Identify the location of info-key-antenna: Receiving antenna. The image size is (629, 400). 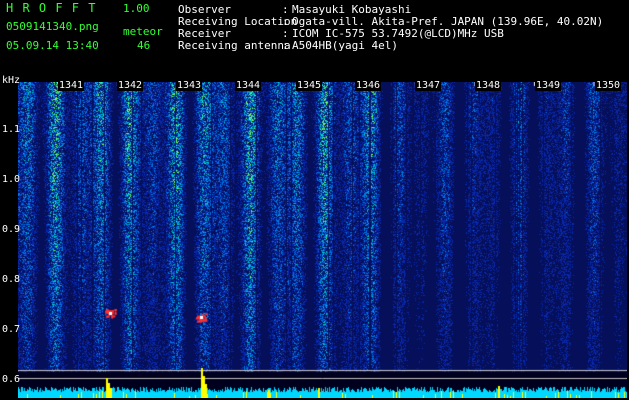
(234, 45).